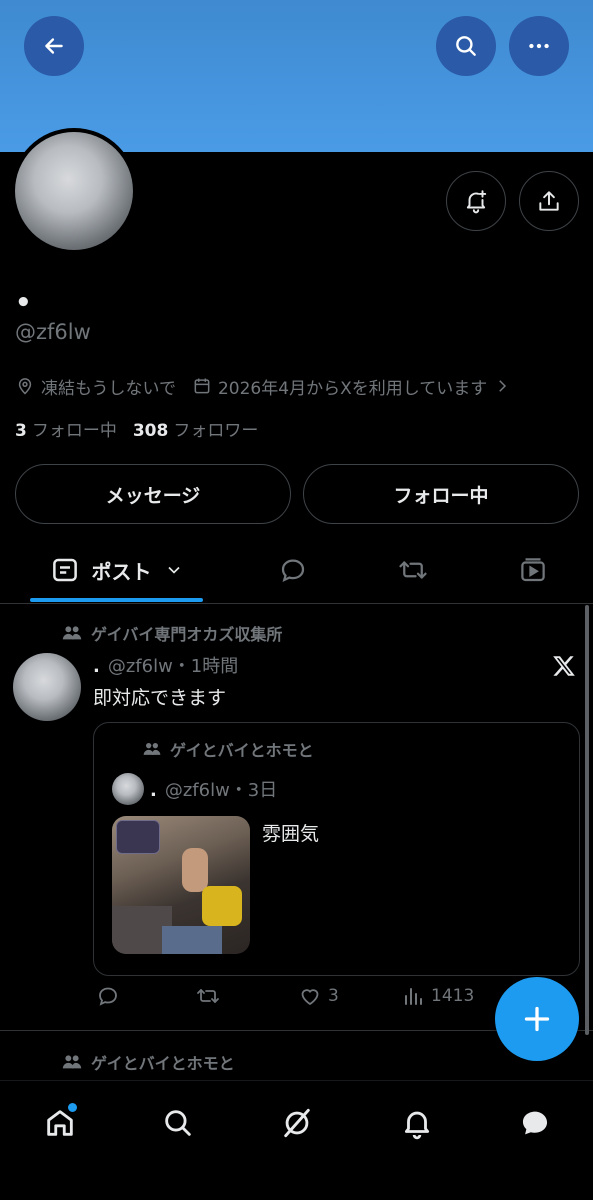 The image size is (593, 1200). I want to click on profile-tabs: ポスト, so click(296, 571).